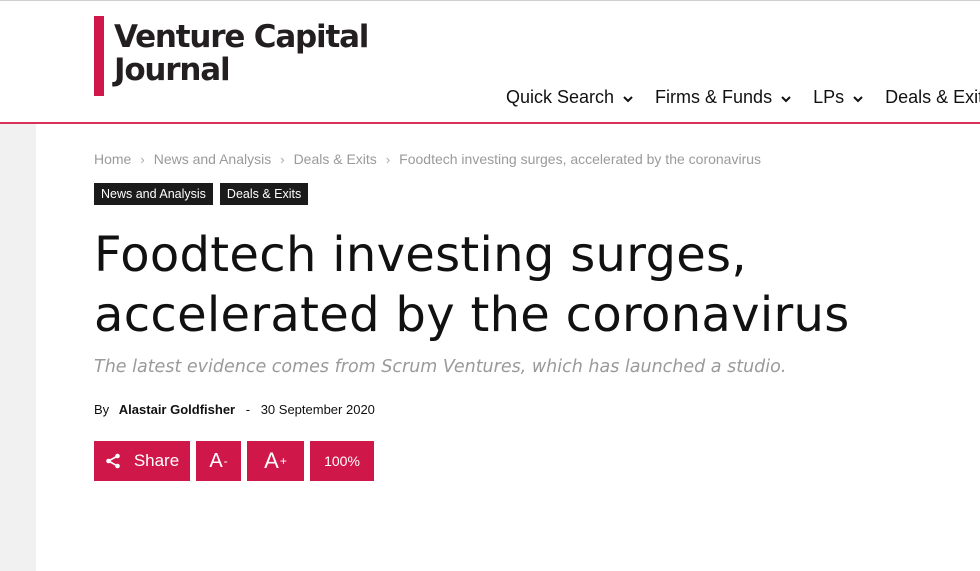 The width and height of the screenshot is (980, 571). I want to click on share-button: Share, so click(142, 461).